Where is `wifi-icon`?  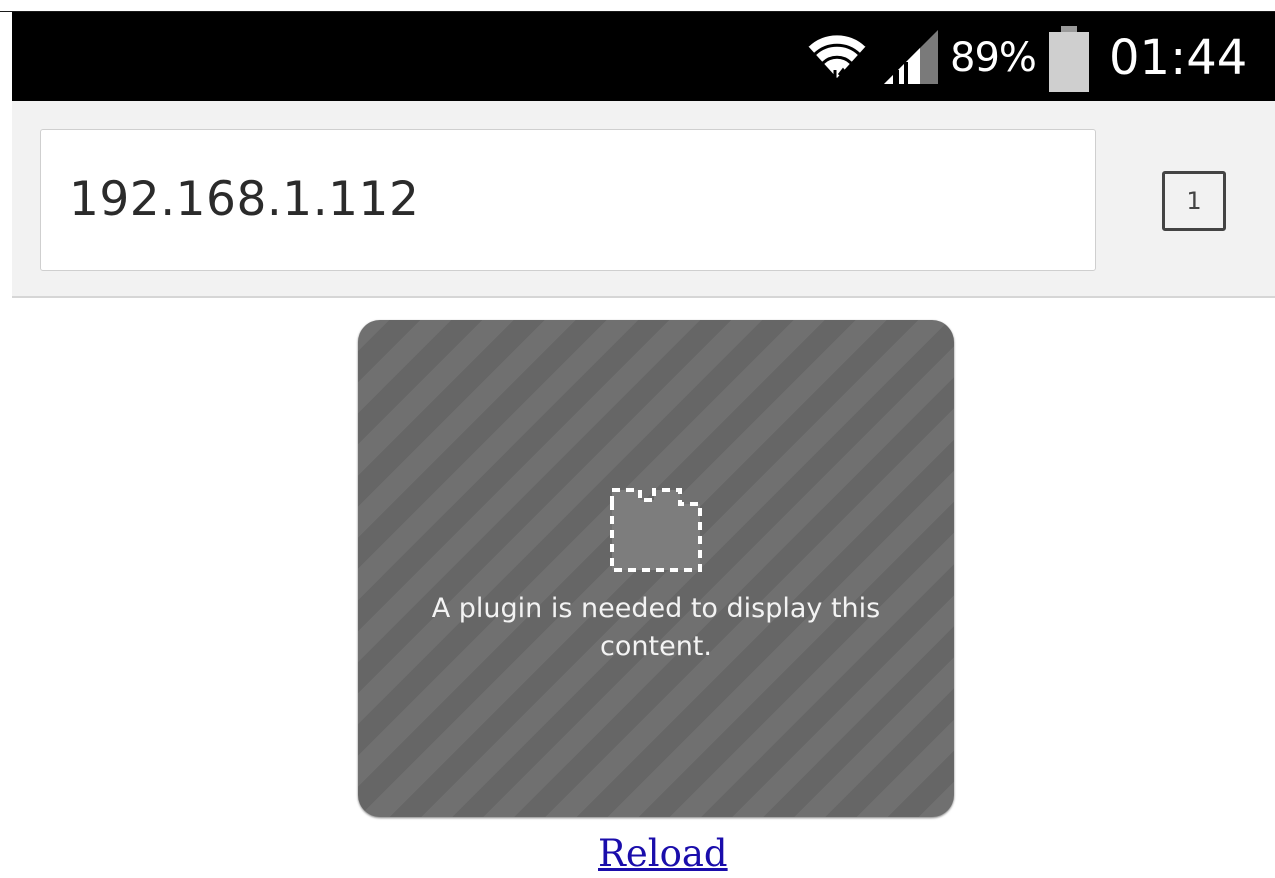 wifi-icon is located at coordinates (837, 59).